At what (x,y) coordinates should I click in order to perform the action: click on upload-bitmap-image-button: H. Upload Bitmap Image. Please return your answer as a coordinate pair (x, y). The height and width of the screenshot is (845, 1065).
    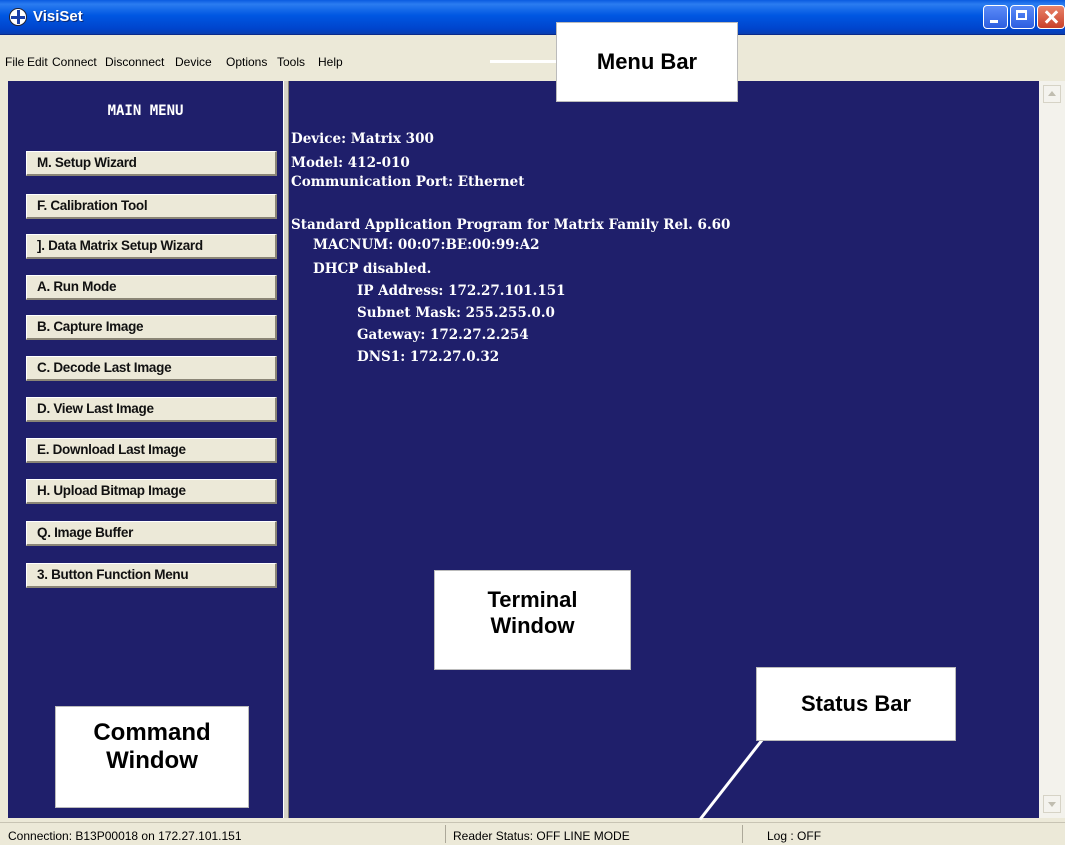
    Looking at the image, I should click on (151, 491).